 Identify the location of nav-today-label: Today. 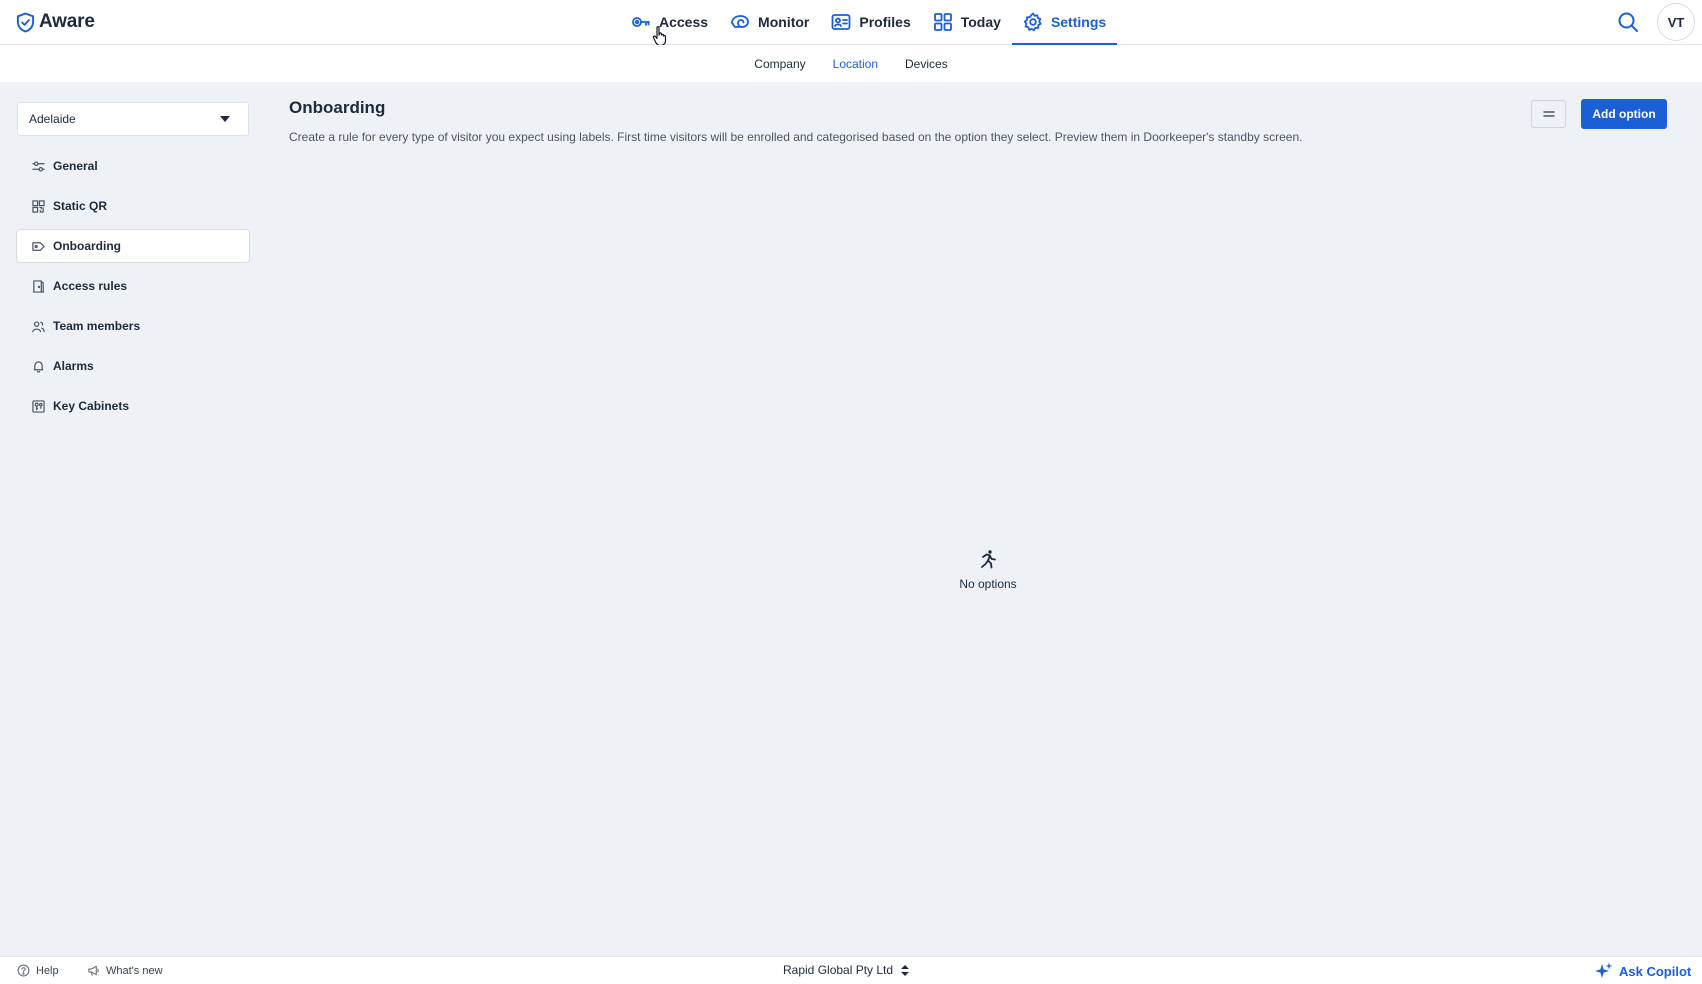
(980, 21).